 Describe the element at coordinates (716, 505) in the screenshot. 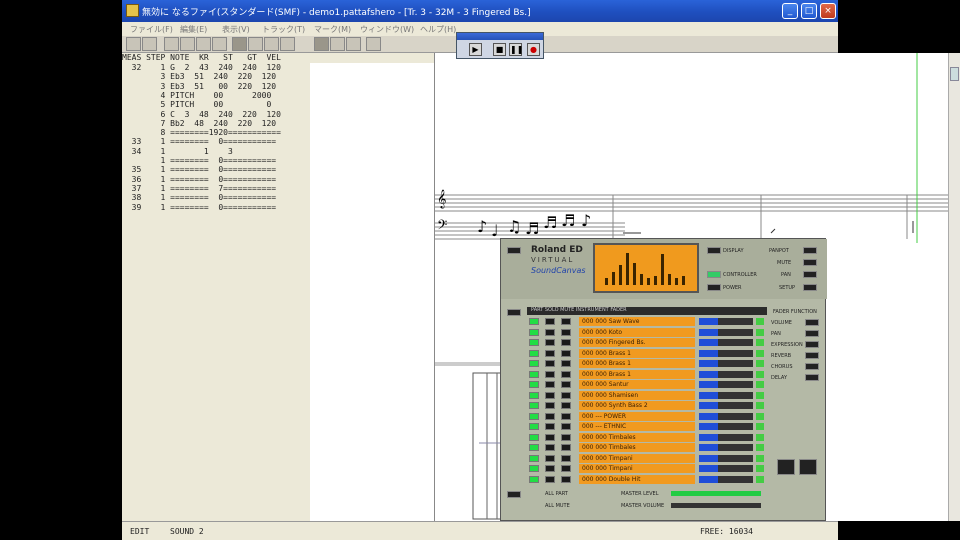

I see `master-volume-slider` at that location.